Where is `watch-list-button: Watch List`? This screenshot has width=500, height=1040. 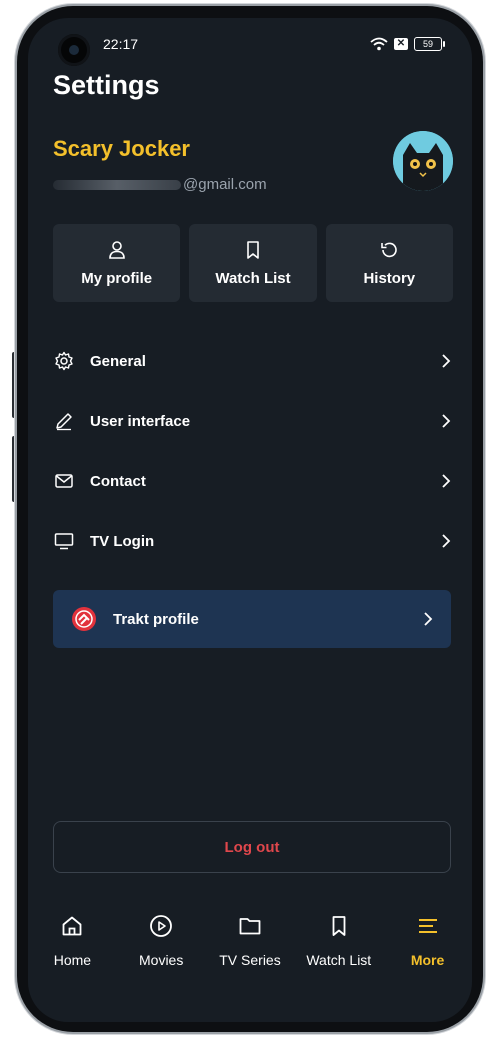
watch-list-button: Watch List is located at coordinates (253, 263).